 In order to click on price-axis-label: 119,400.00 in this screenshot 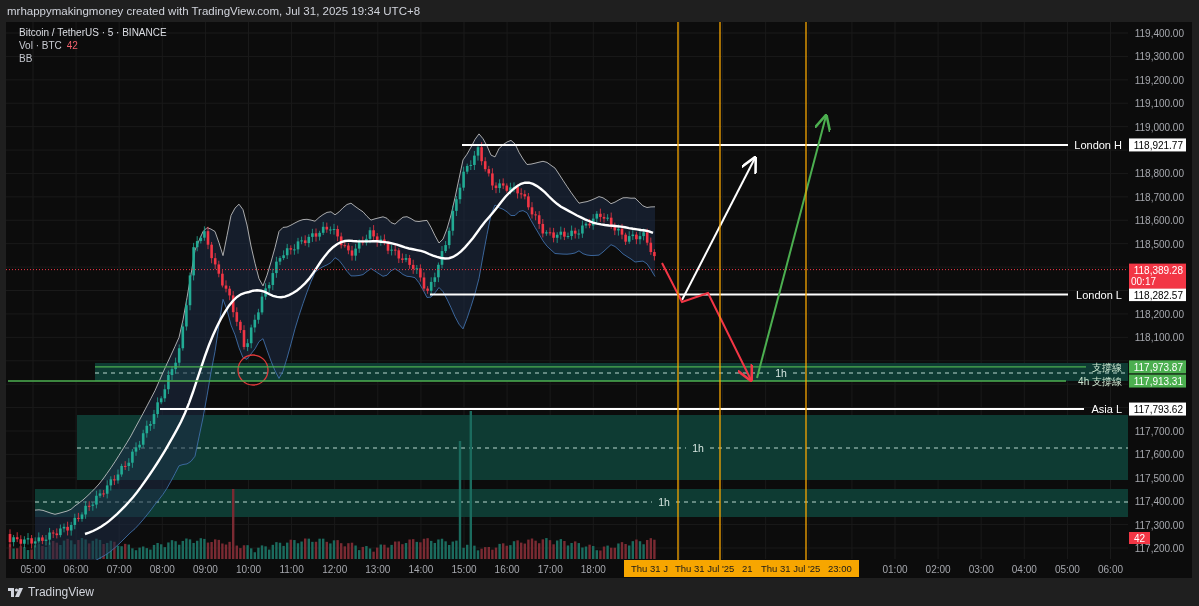, I will do `click(1159, 33)`.